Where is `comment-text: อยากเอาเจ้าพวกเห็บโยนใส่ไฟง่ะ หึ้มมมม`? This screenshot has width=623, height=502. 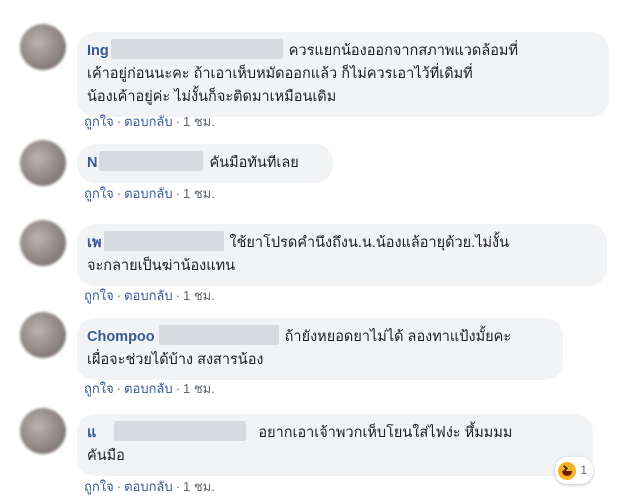
comment-text: อยากเอาเจ้าพวกเห็บโยนใส่ไฟง่ะ หึ้มมมม is located at coordinates (385, 433).